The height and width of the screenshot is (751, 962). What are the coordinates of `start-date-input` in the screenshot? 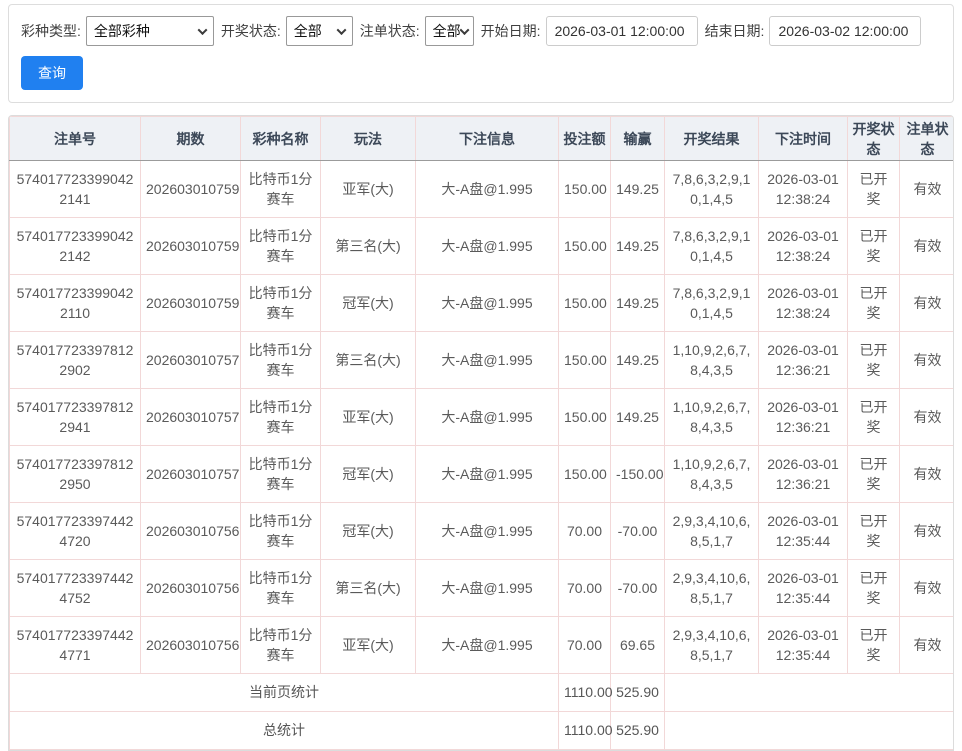 It's located at (621, 31).